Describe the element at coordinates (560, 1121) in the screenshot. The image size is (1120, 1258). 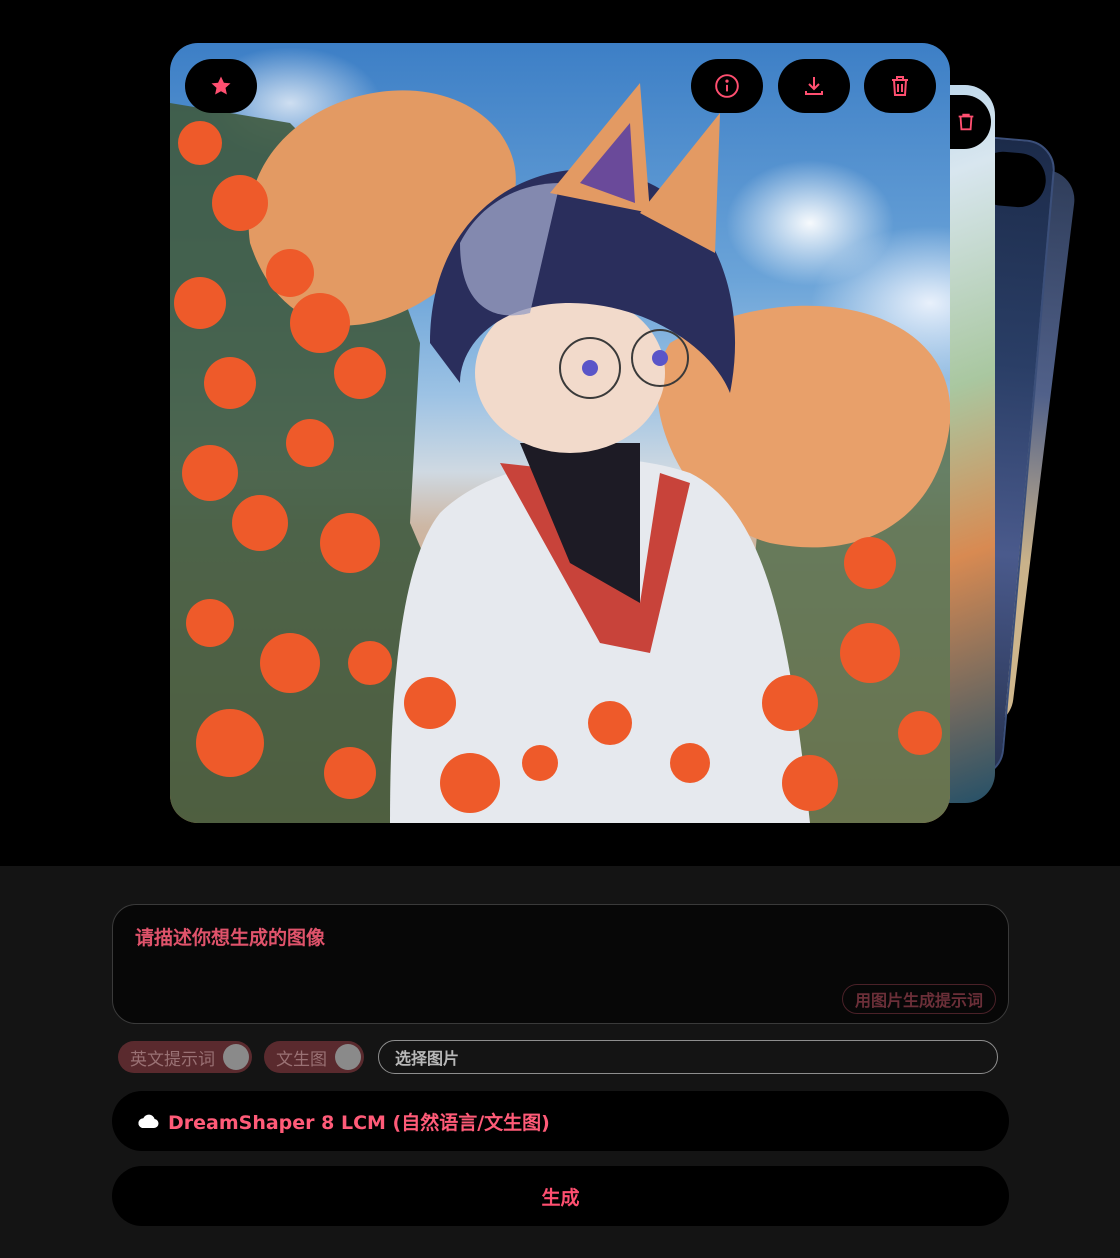
I see `model-selector: DreamShaper 8 LCM (自然语言/文生图)` at that location.